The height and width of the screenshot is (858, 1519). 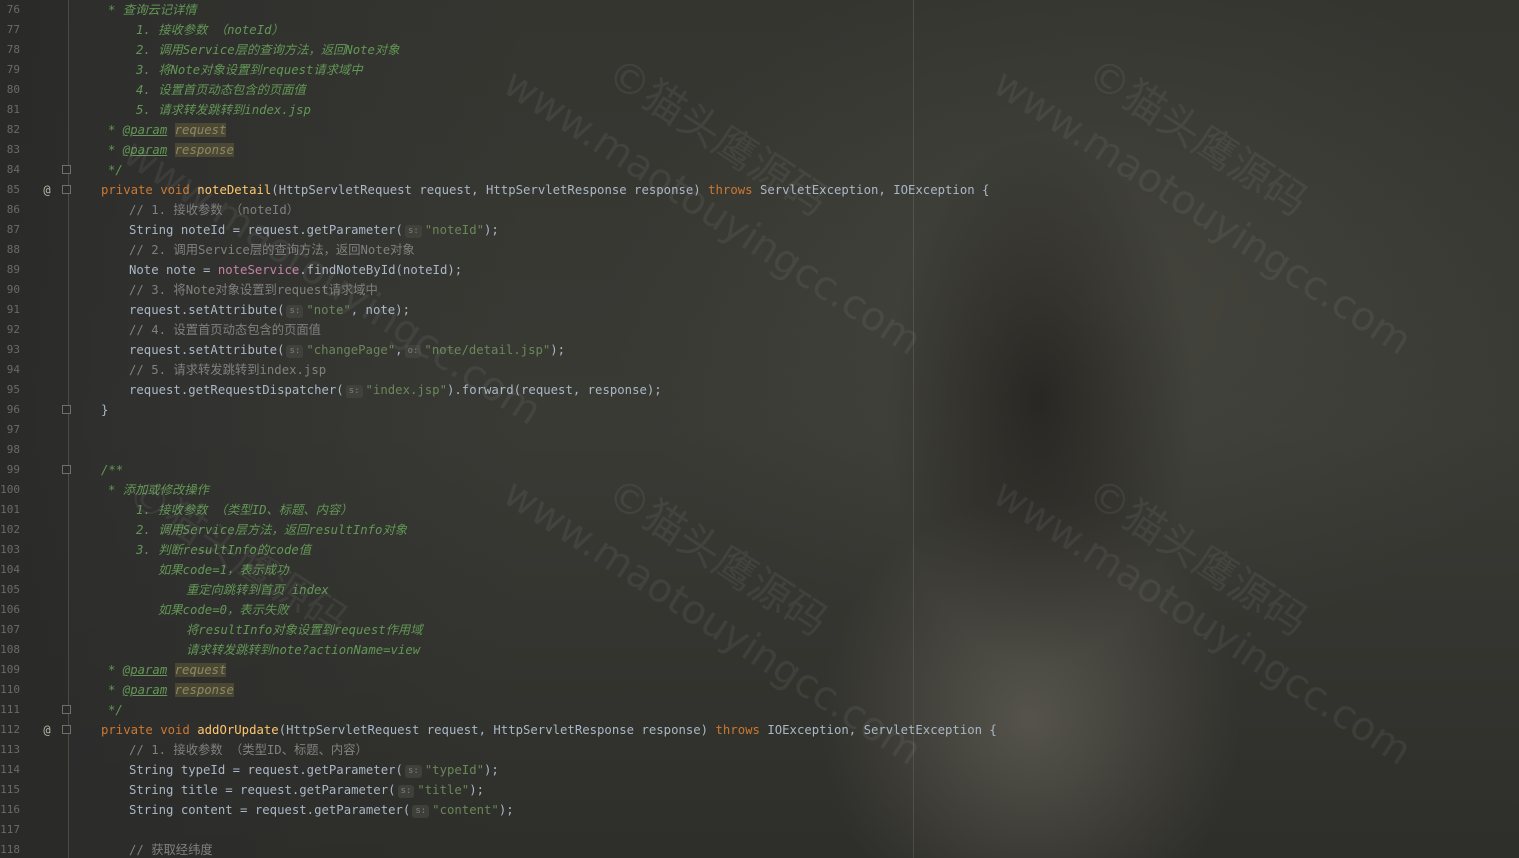 I want to click on code-text: * 添加或修改操作, so click(x=158, y=490).